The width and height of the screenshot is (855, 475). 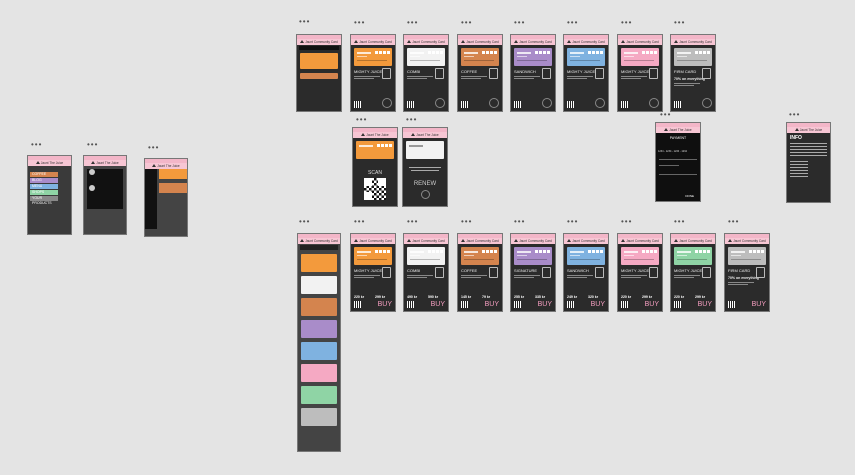 I want to click on card-number-field: 1234 - 1234 - 1234 - 1234, so click(x=678, y=151).